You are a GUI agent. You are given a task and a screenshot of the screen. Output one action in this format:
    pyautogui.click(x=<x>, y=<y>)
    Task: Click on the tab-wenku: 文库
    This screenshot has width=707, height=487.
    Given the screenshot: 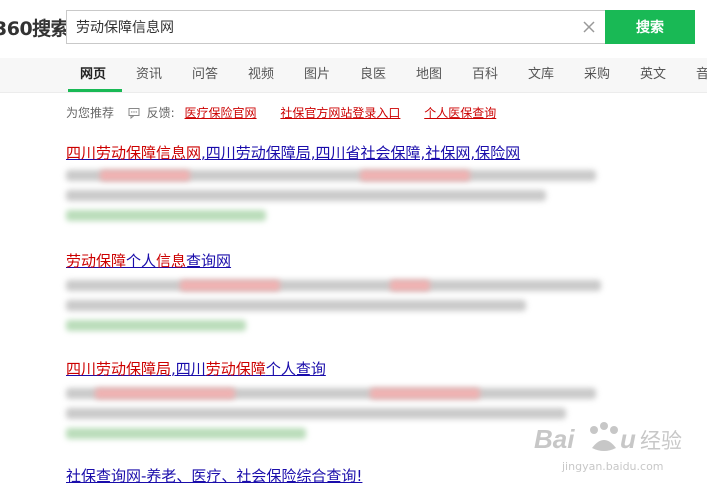 What is the action you would take?
    pyautogui.click(x=541, y=75)
    